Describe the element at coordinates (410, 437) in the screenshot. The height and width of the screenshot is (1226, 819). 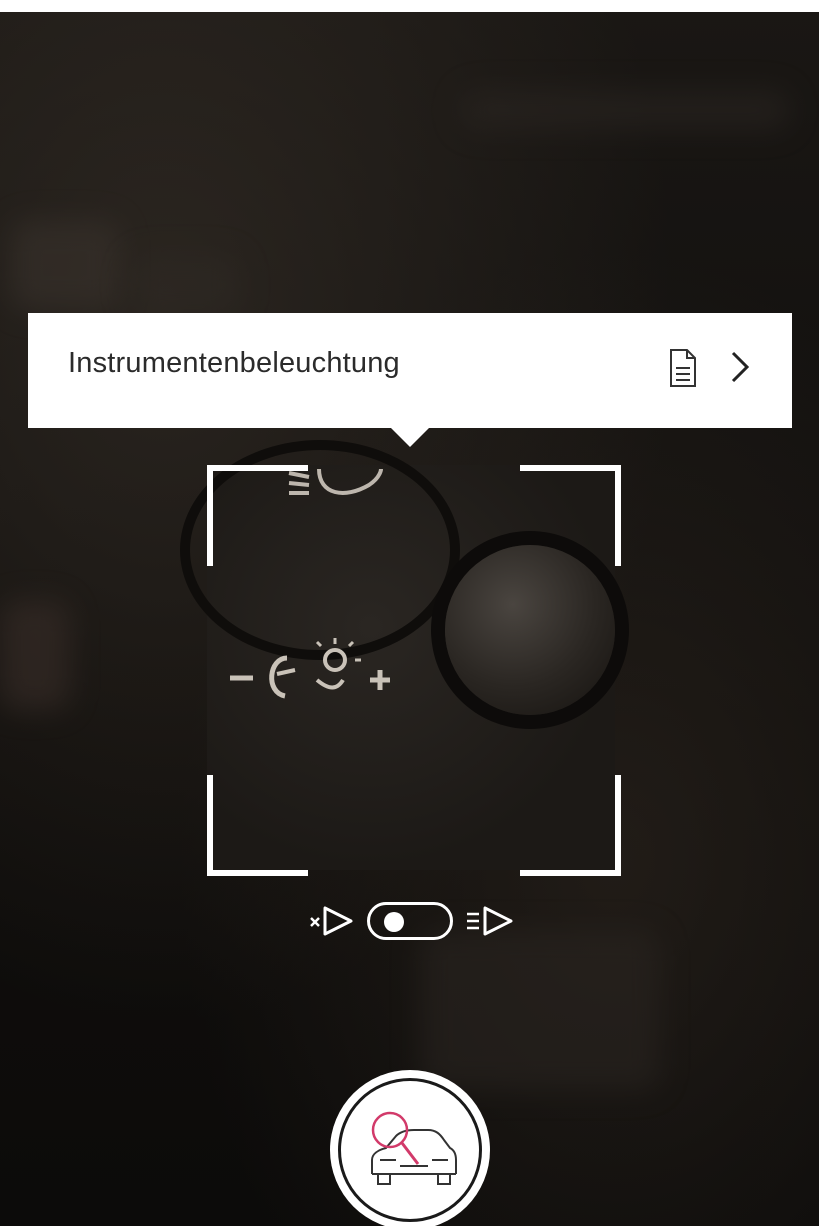
I see `card-pointer` at that location.